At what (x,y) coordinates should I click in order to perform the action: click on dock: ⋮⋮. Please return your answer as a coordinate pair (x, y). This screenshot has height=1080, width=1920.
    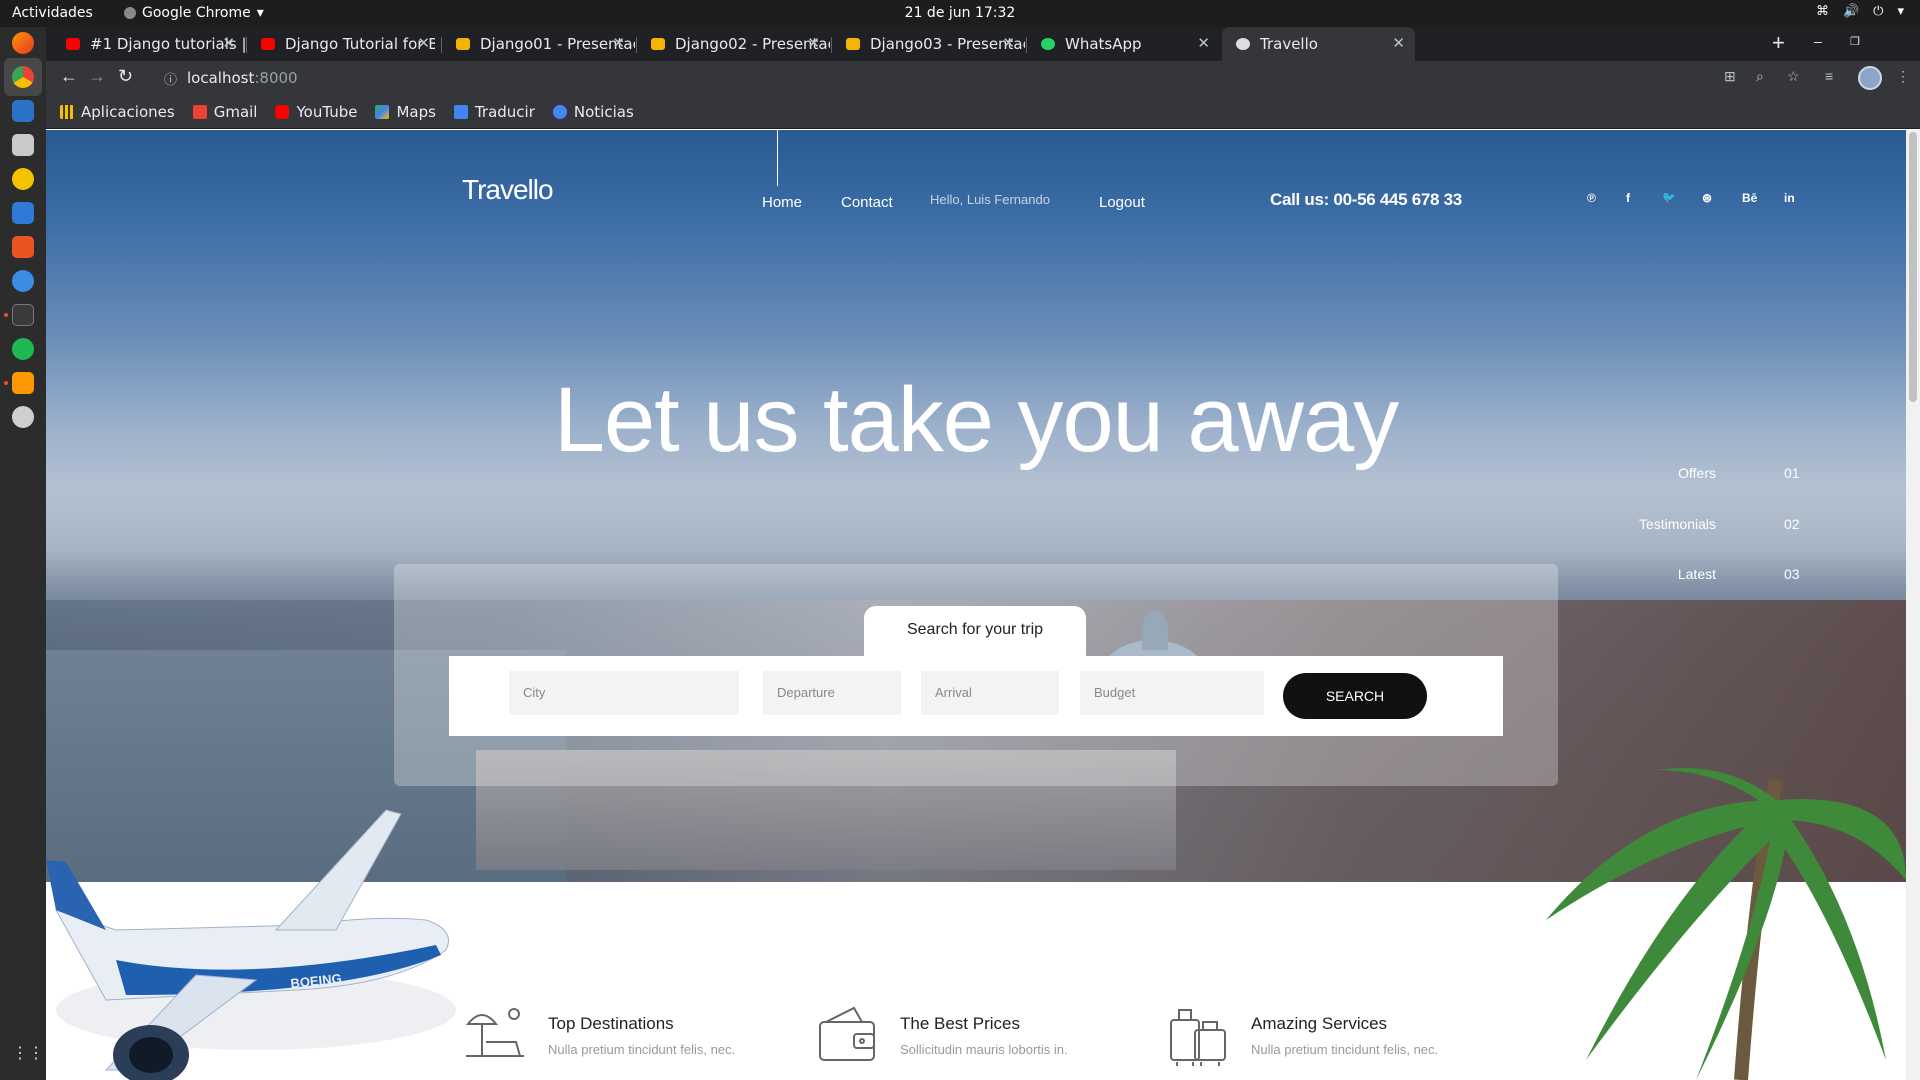
    Looking at the image, I should click on (23, 553).